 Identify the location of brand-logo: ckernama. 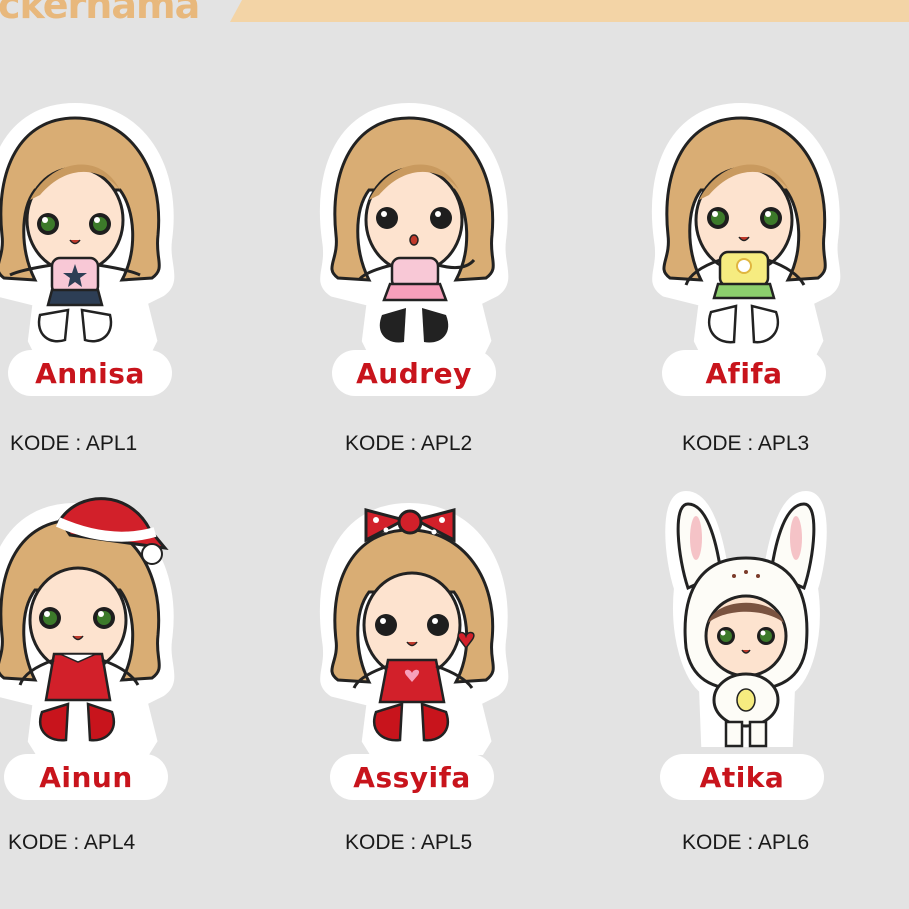
(100, 13).